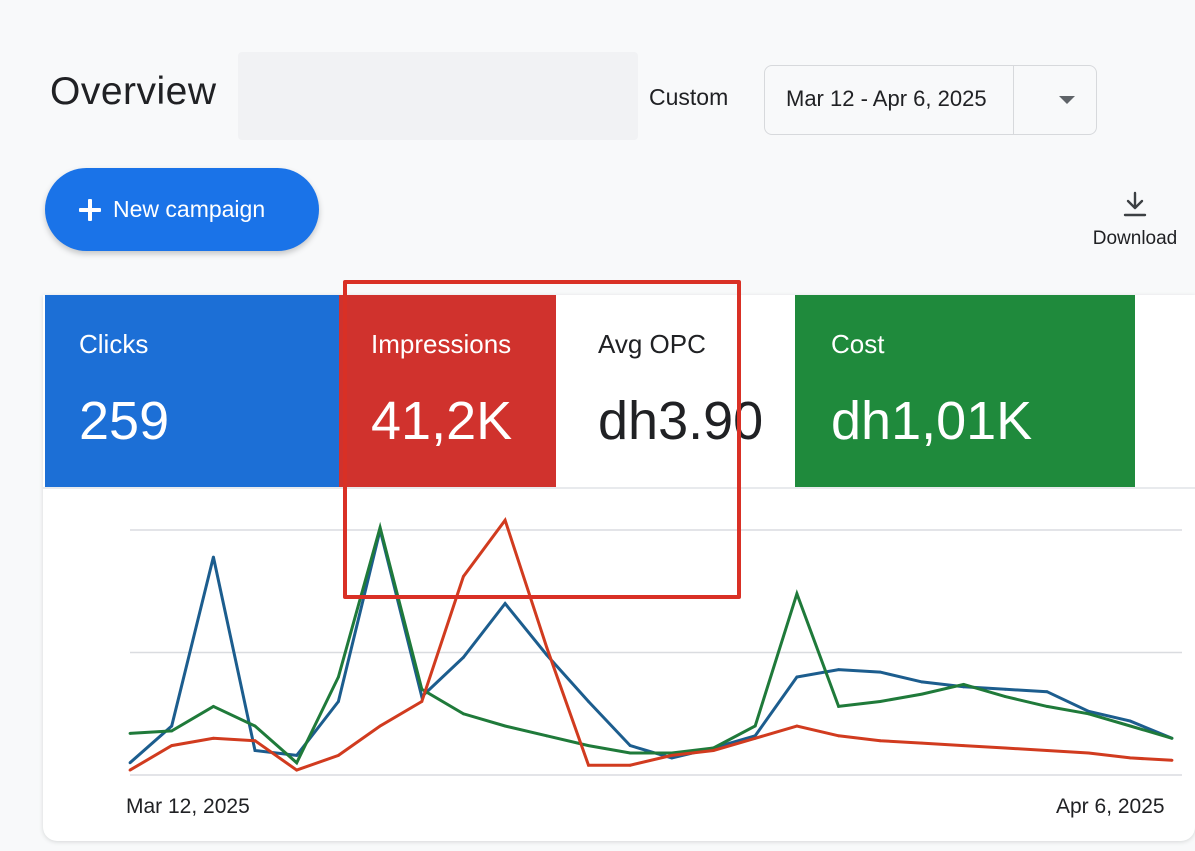  What do you see at coordinates (188, 806) in the screenshot?
I see `x-axis-start-label: Mar 12, 2025` at bounding box center [188, 806].